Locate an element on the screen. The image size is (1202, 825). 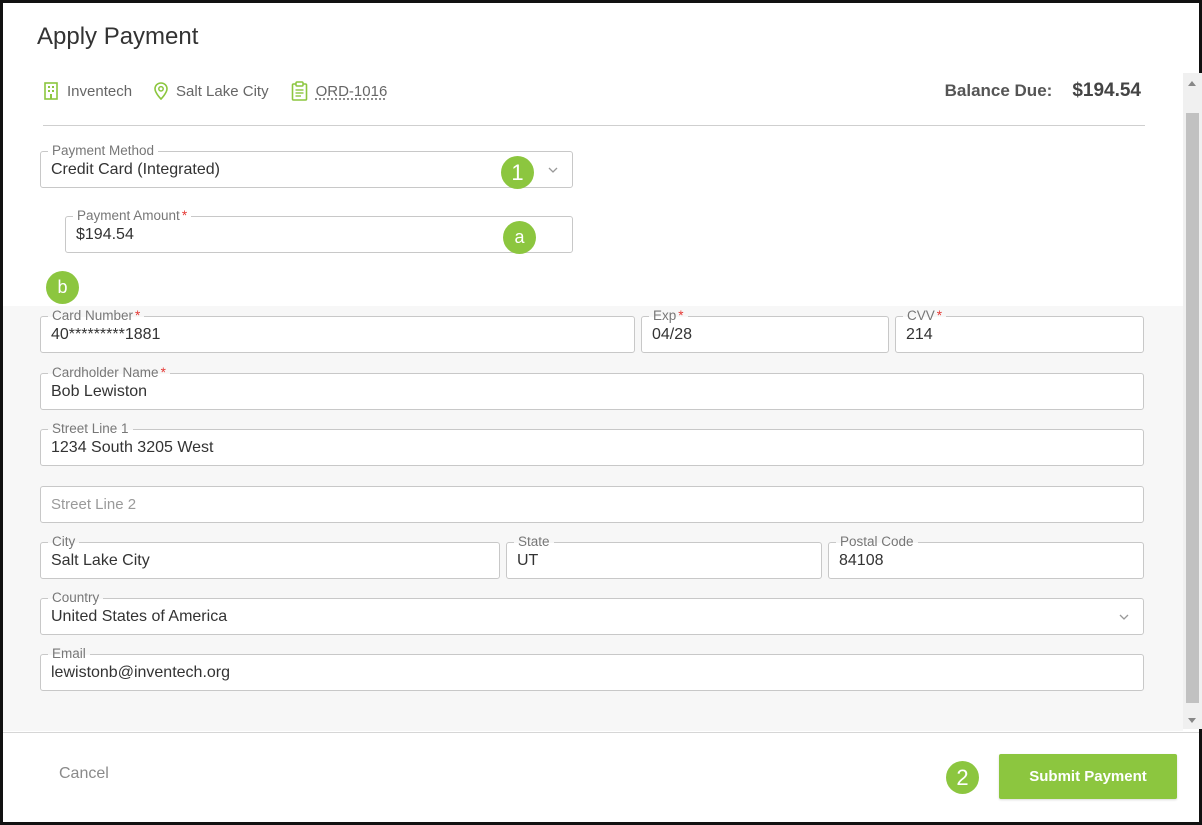
map-pin-icon is located at coordinates (161, 91).